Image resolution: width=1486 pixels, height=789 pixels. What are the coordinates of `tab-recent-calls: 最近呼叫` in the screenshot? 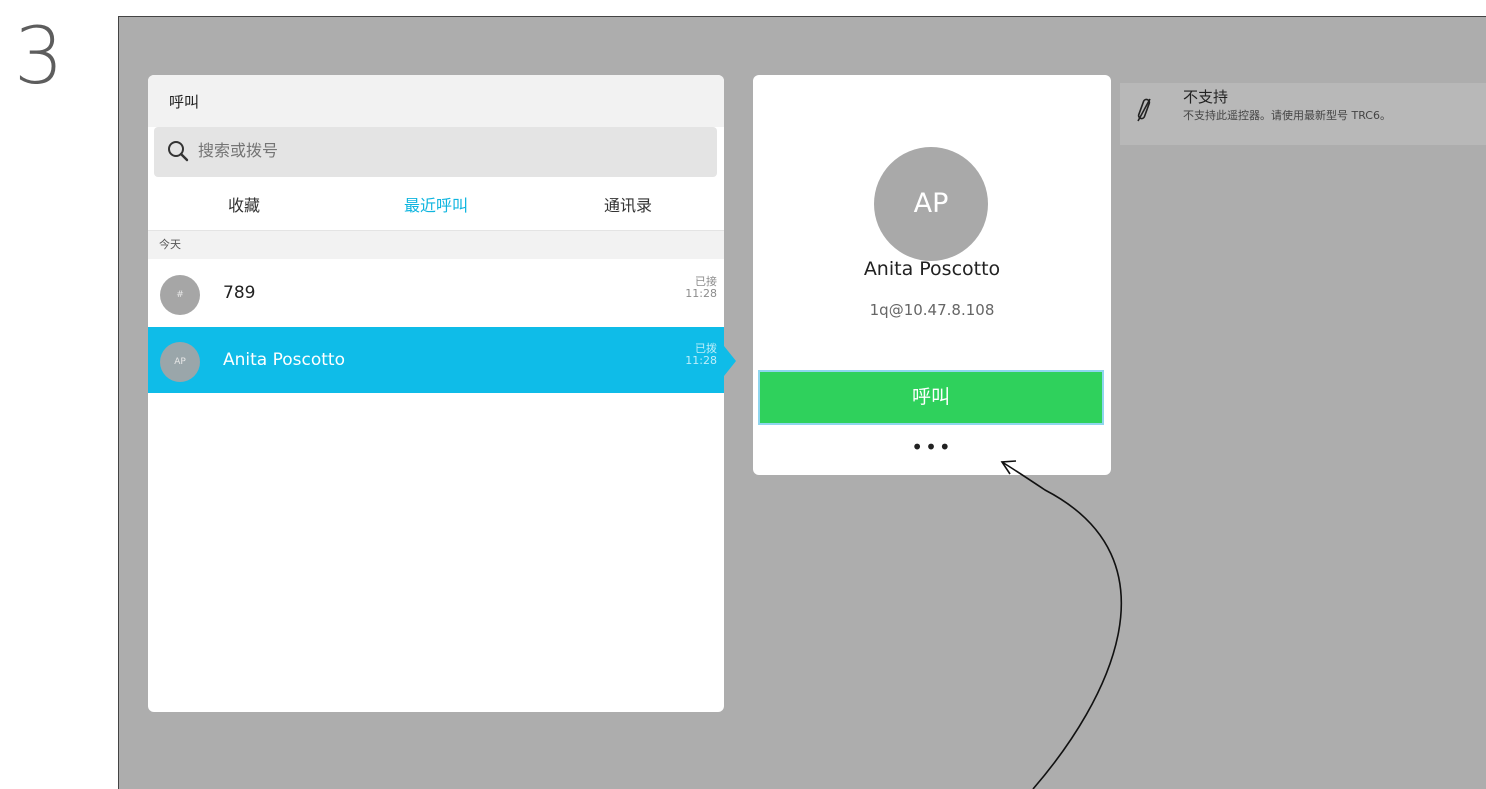 It's located at (436, 206).